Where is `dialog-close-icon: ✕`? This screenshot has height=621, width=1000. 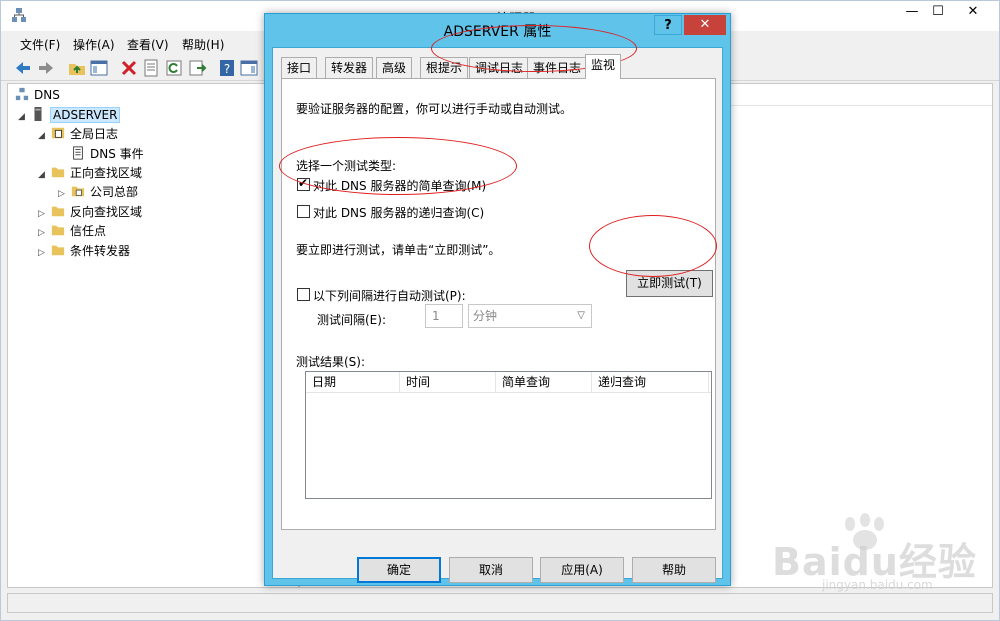 dialog-close-icon: ✕ is located at coordinates (705, 25).